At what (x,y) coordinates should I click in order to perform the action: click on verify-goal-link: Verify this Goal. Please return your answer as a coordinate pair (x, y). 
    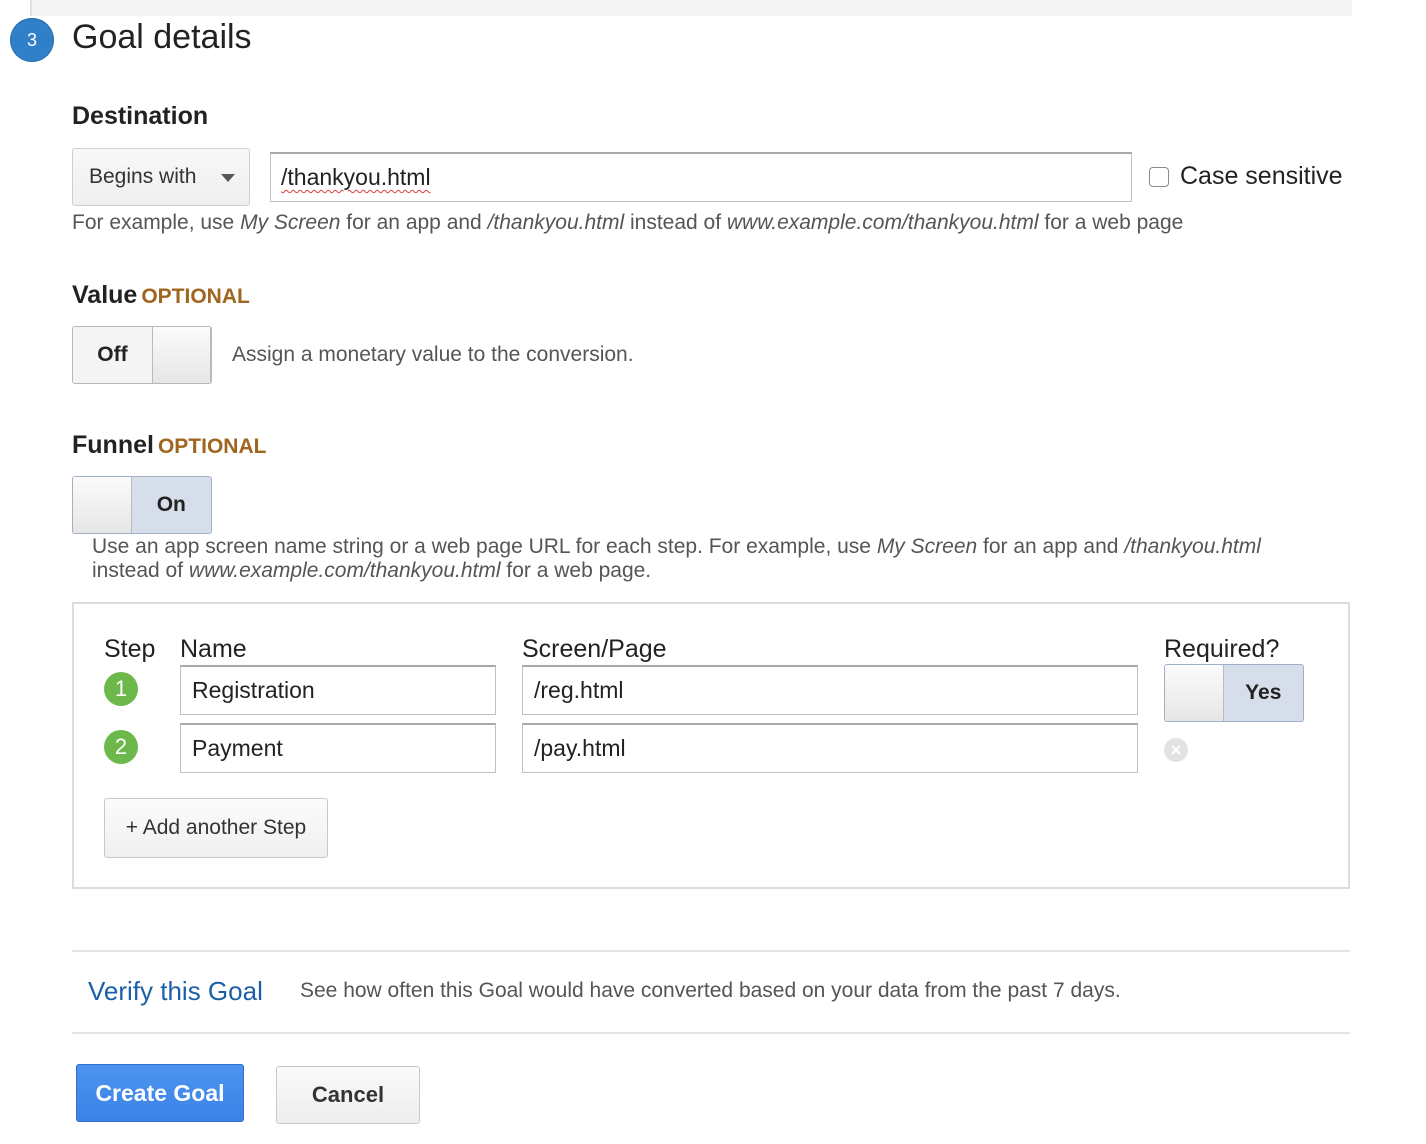
    Looking at the image, I should click on (175, 991).